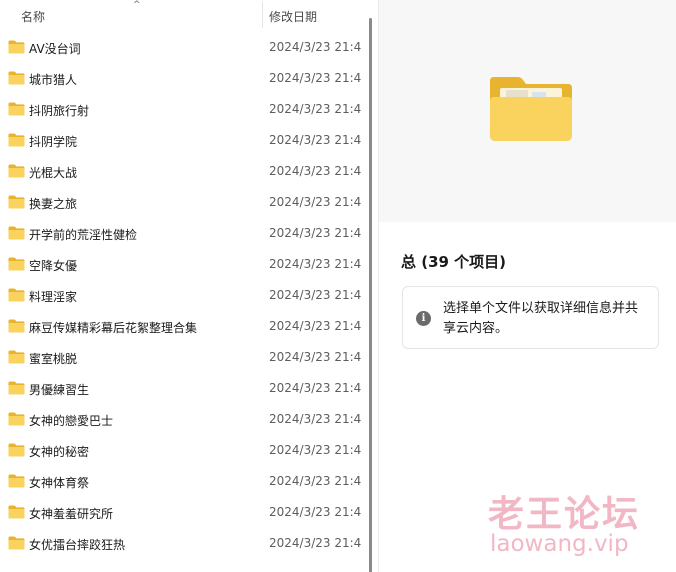 The height and width of the screenshot is (572, 676). I want to click on file-name: AV没台词, so click(55, 49).